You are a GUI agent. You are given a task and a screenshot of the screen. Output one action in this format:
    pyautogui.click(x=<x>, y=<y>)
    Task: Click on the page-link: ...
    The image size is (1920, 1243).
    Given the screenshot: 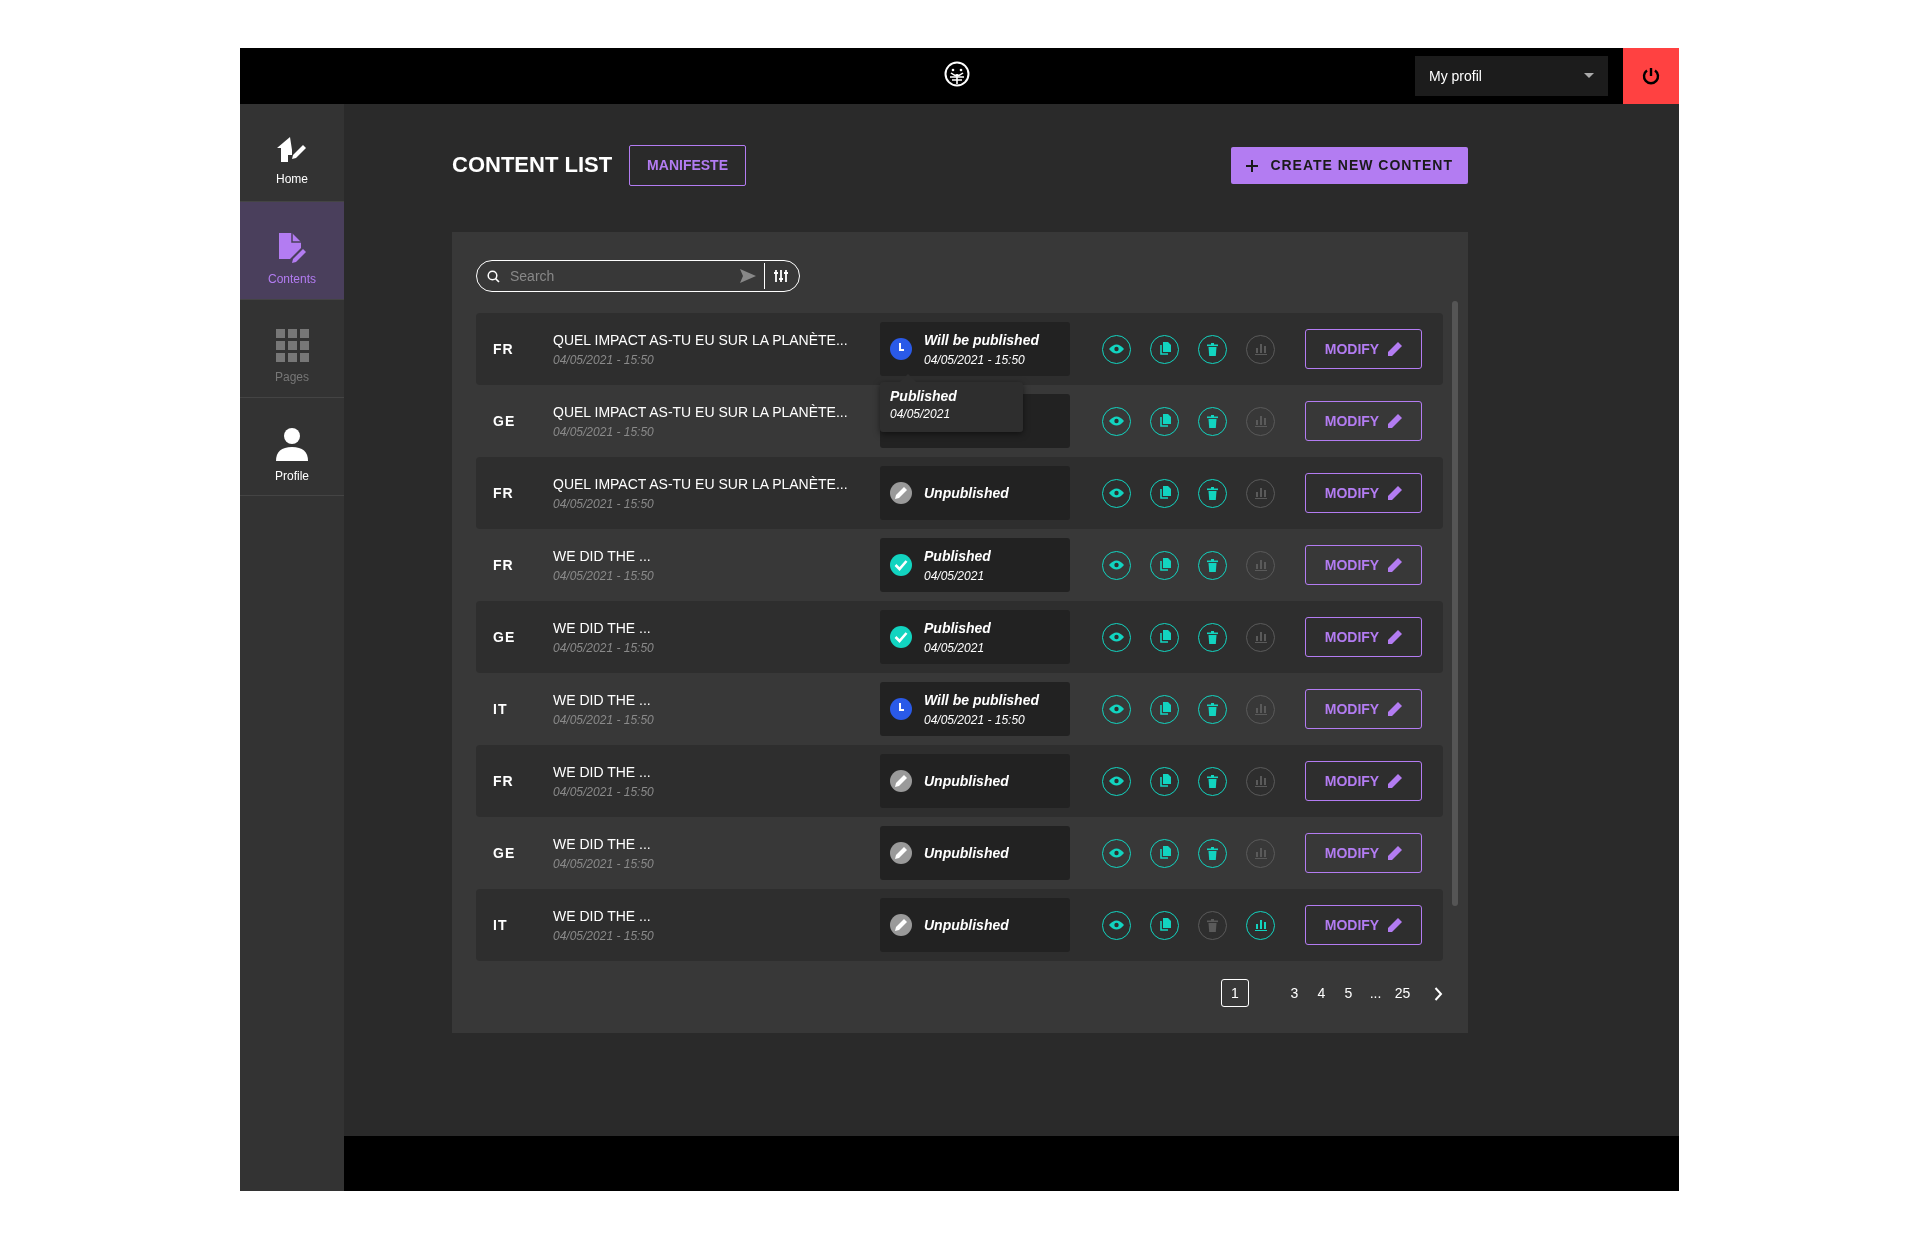 What is the action you would take?
    pyautogui.click(x=1375, y=993)
    